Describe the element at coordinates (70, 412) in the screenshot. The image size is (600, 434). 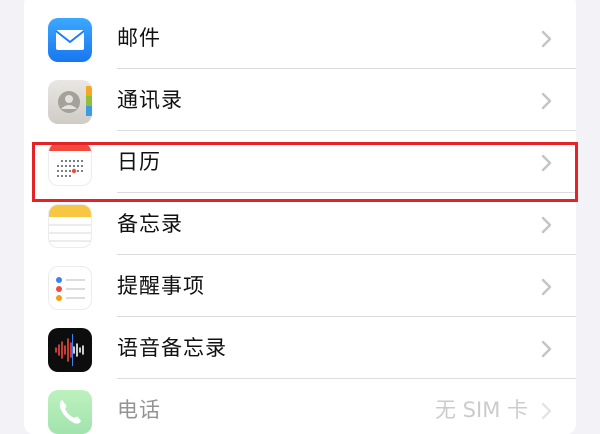
I see `phone-icon` at that location.